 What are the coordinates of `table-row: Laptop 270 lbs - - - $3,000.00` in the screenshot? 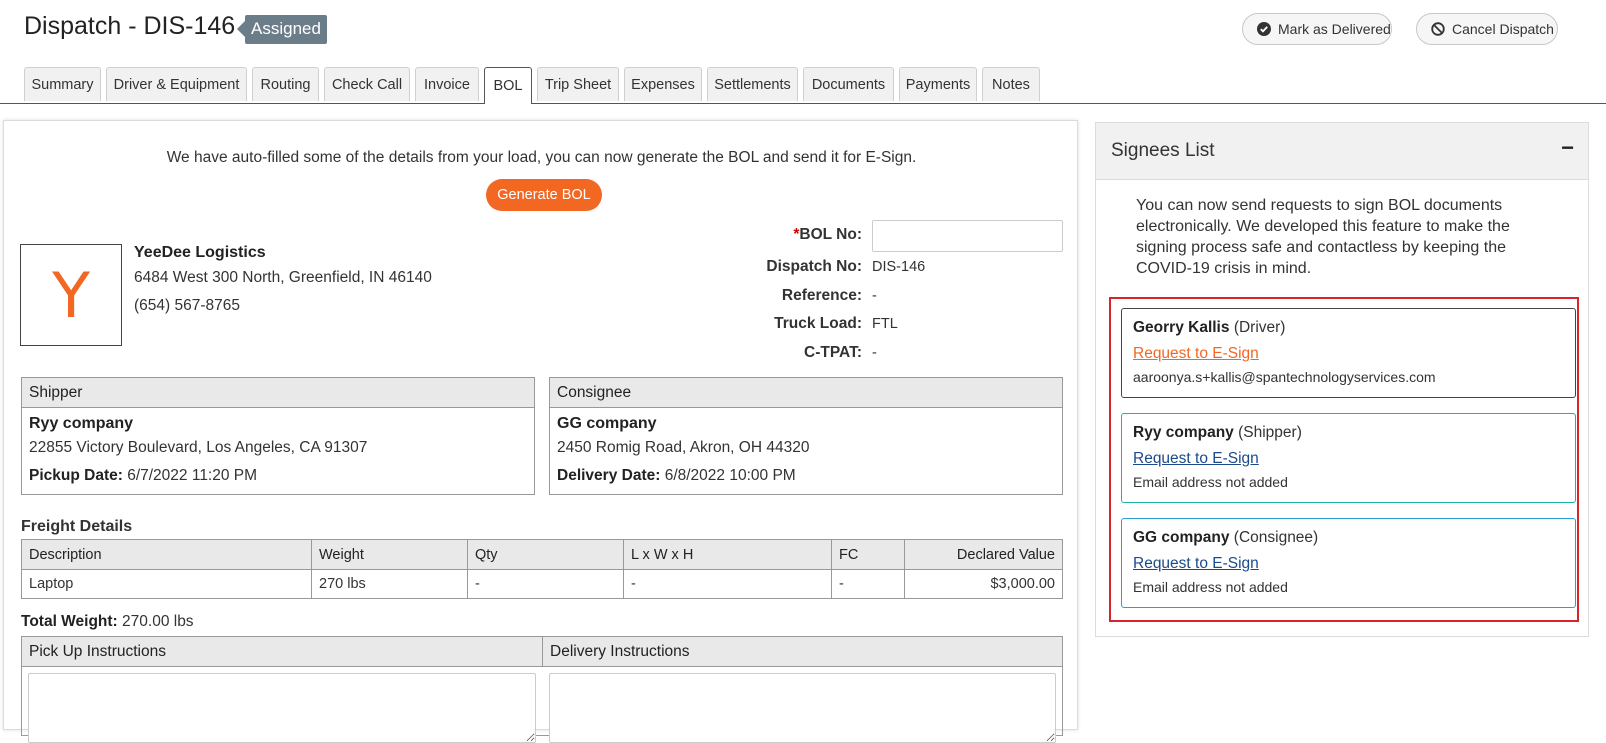 It's located at (542, 584).